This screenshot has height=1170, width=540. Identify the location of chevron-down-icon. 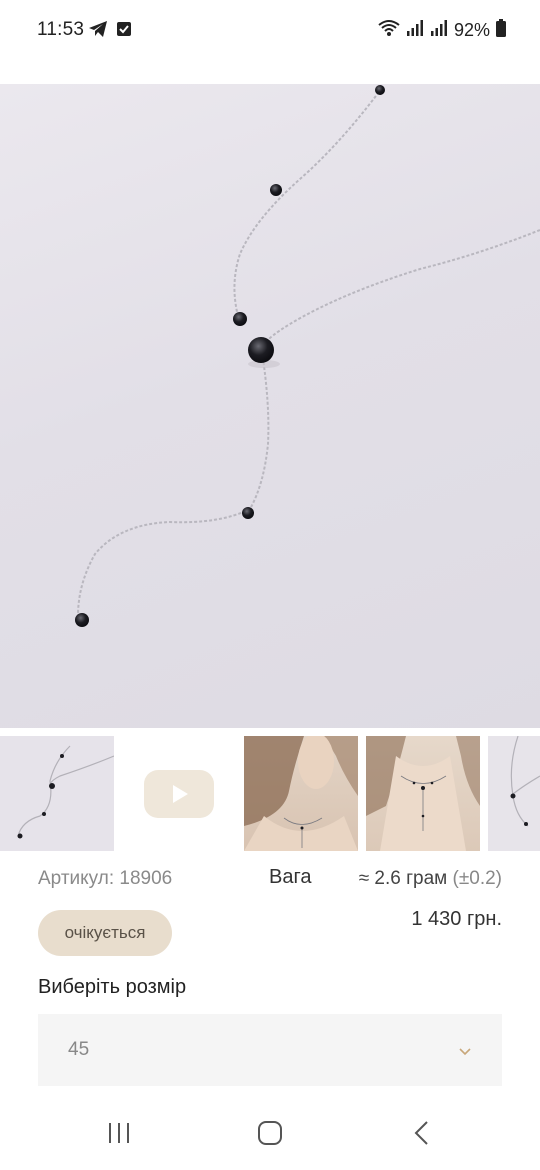
(465, 1053).